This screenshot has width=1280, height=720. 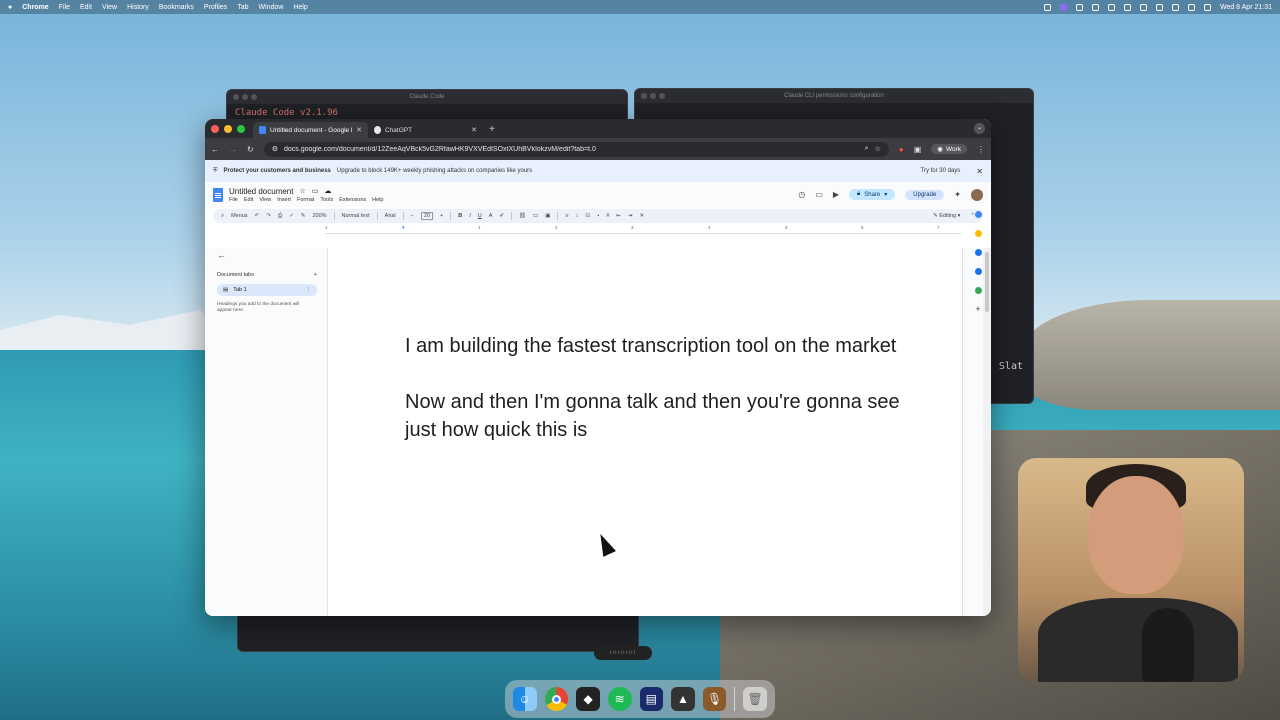 I want to click on editing-mode-select: ✎ Editing ▾, so click(x=946, y=216).